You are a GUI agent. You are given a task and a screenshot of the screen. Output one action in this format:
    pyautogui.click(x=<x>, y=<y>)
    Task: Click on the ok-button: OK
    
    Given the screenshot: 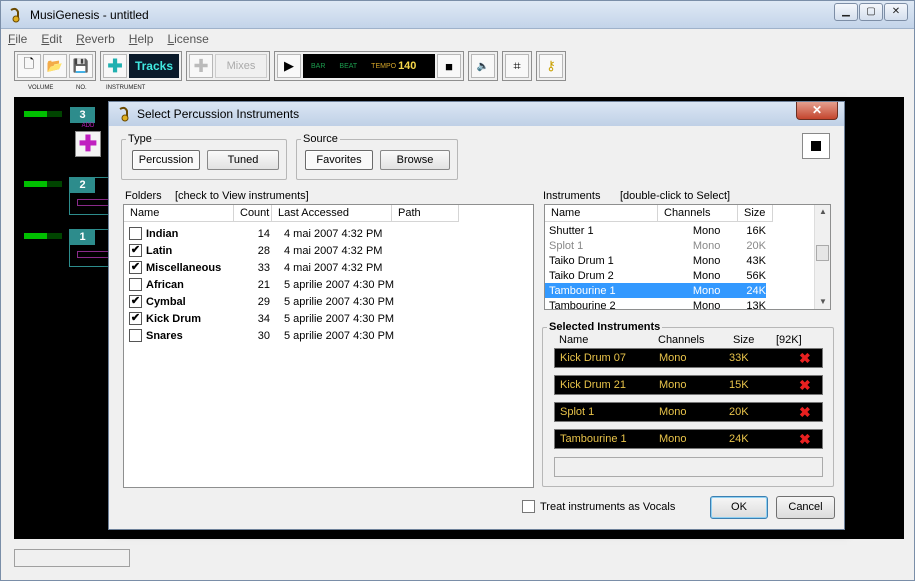 What is the action you would take?
    pyautogui.click(x=739, y=507)
    